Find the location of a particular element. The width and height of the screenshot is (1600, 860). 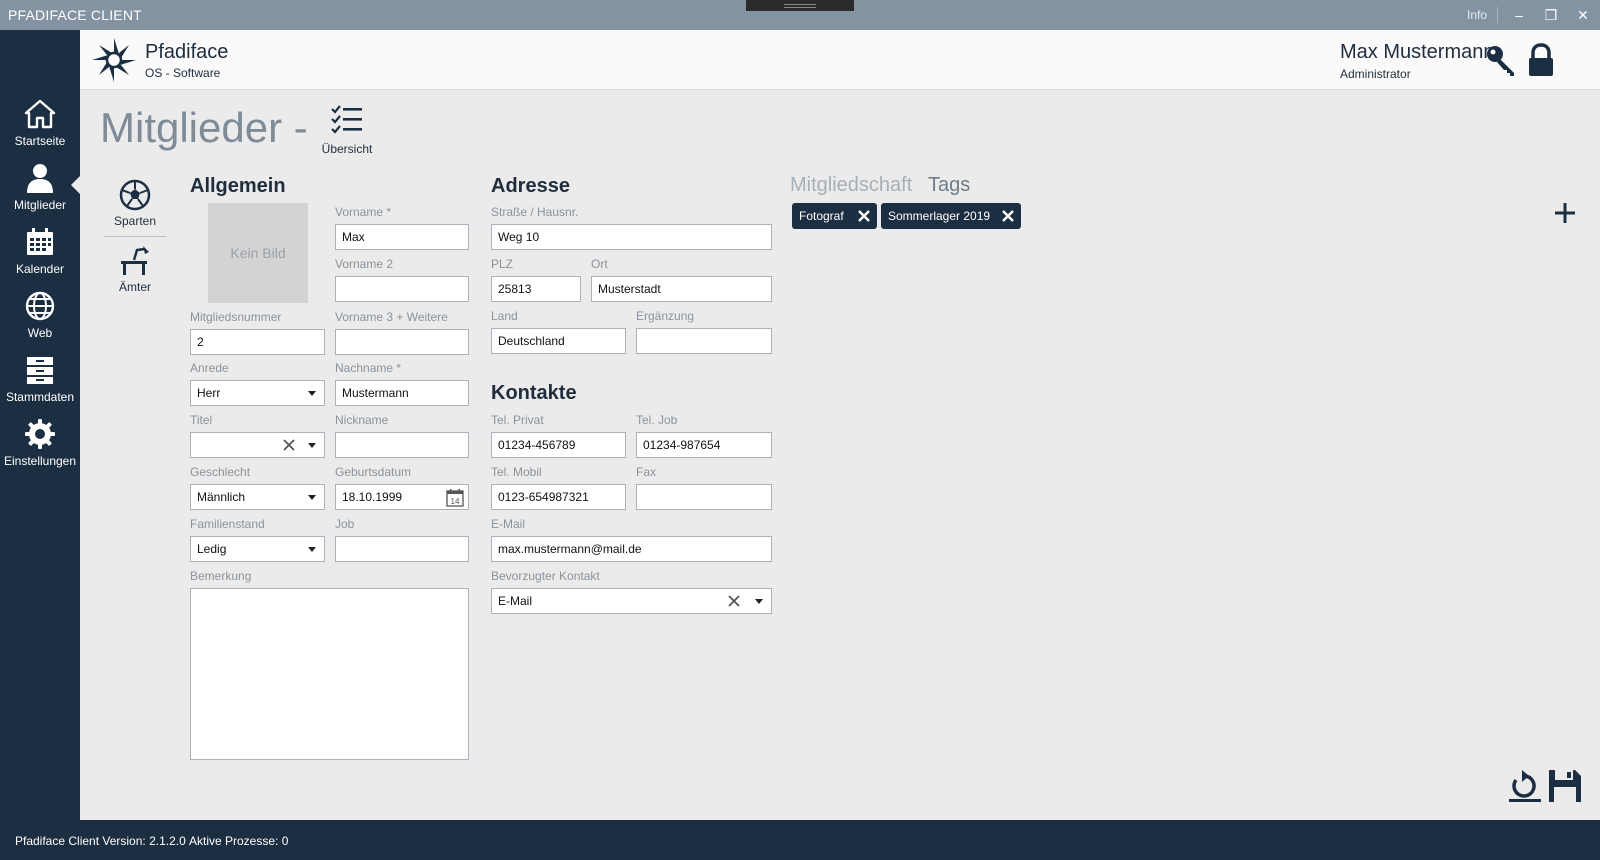

nachname-label: Nachname * is located at coordinates (368, 368).